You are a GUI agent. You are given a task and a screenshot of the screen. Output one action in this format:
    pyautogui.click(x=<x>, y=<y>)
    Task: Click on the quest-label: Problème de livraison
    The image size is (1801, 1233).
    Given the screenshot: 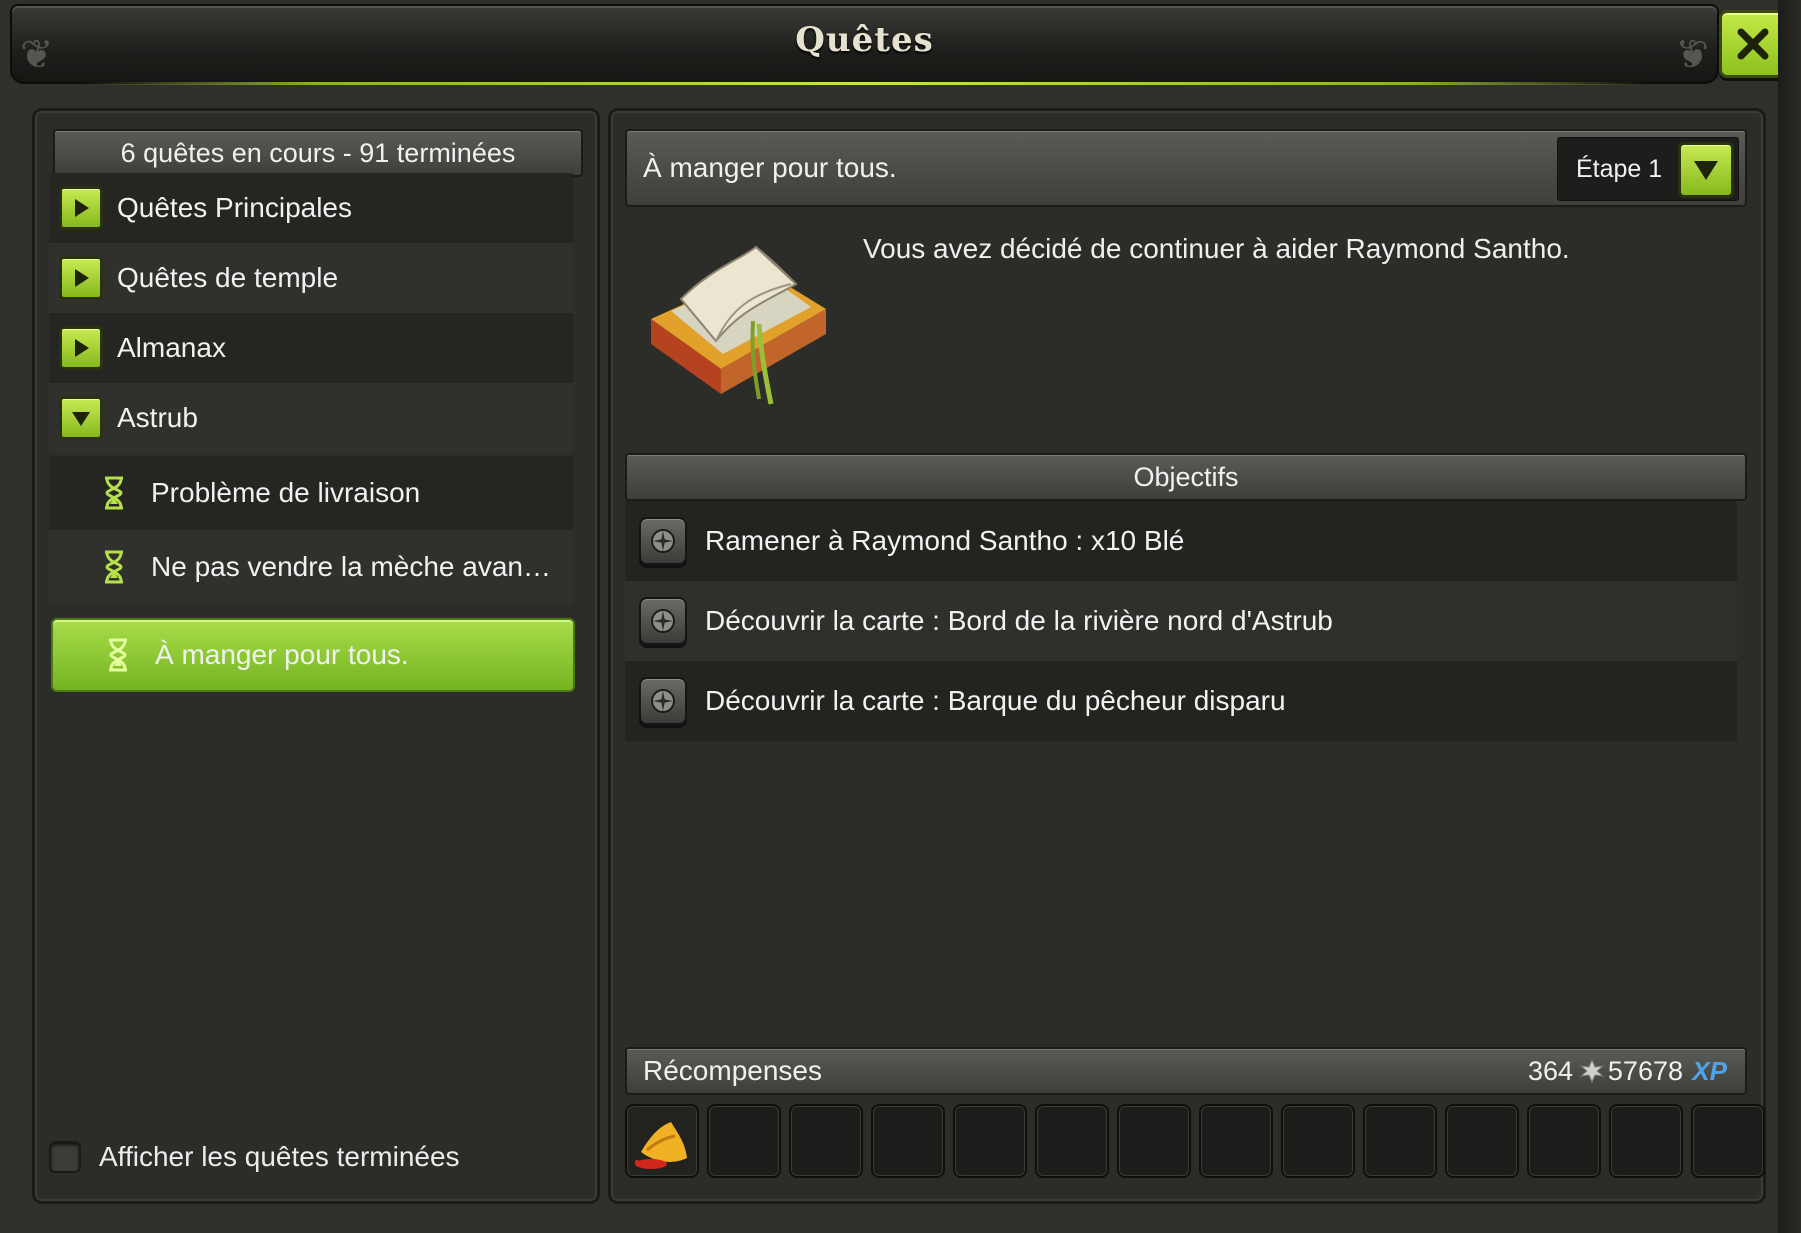 What is the action you would take?
    pyautogui.click(x=286, y=492)
    